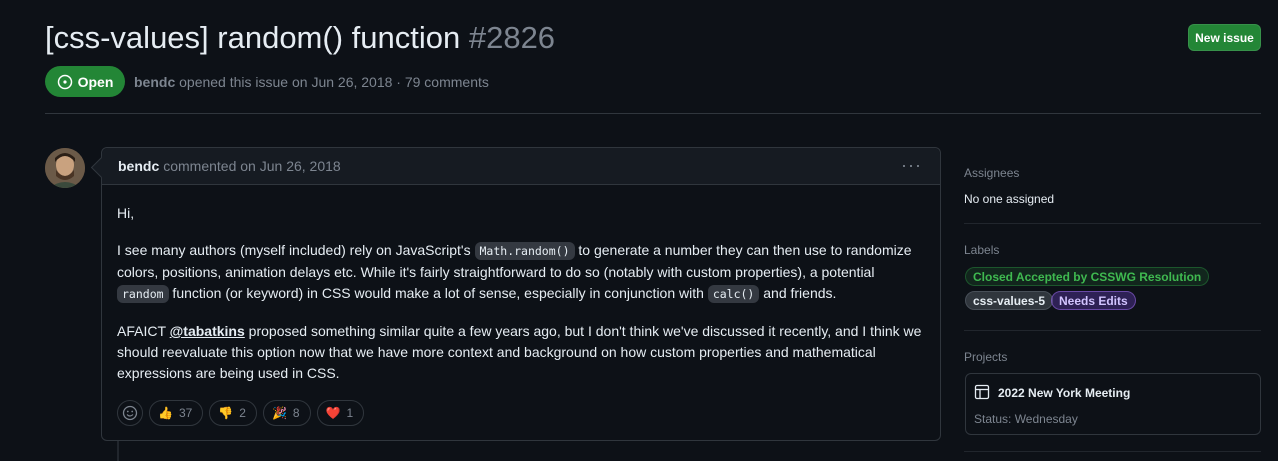  I want to click on reaction-hooray: 🎉 8, so click(286, 413).